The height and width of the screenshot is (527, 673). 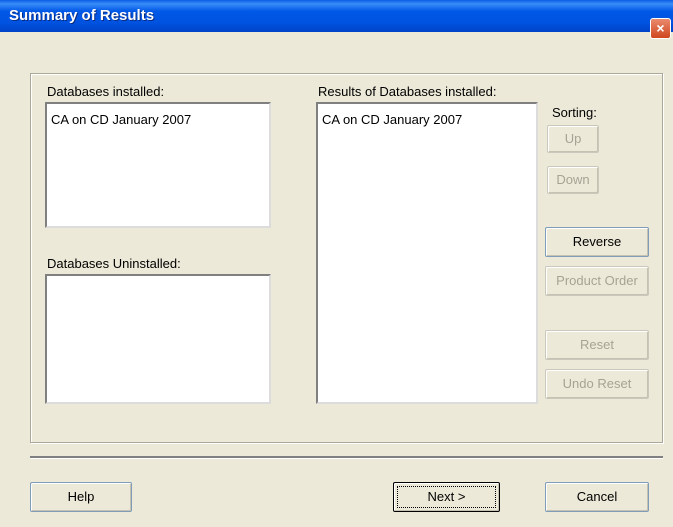 I want to click on focus-rectangle, so click(x=446, y=497).